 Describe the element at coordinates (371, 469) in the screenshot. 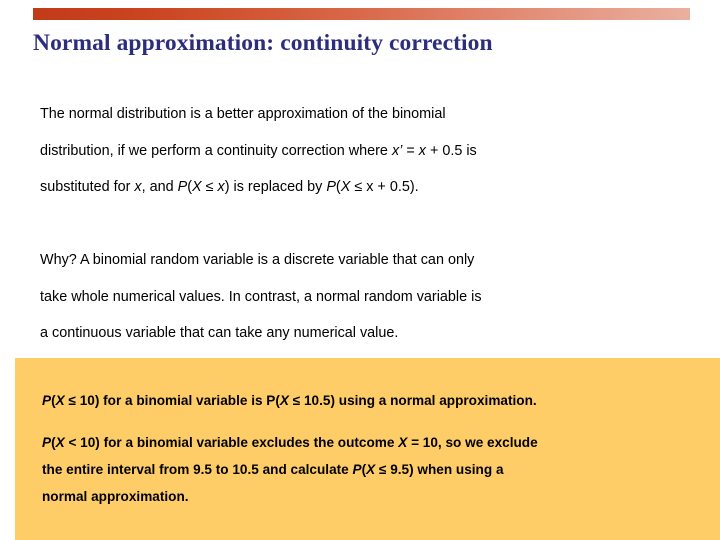

I see `callout-math-var-X-5: X` at that location.